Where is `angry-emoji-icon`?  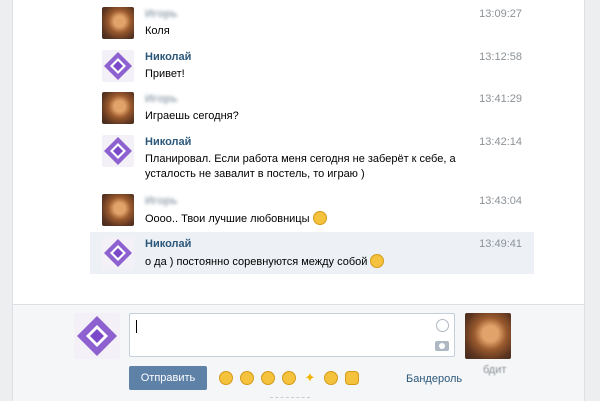 angry-emoji-icon is located at coordinates (268, 378).